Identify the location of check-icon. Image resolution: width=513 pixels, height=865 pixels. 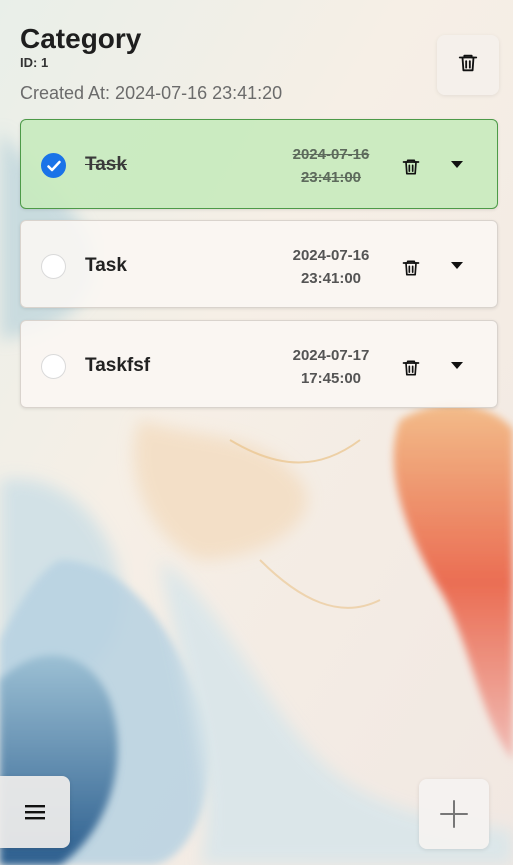
(54, 166).